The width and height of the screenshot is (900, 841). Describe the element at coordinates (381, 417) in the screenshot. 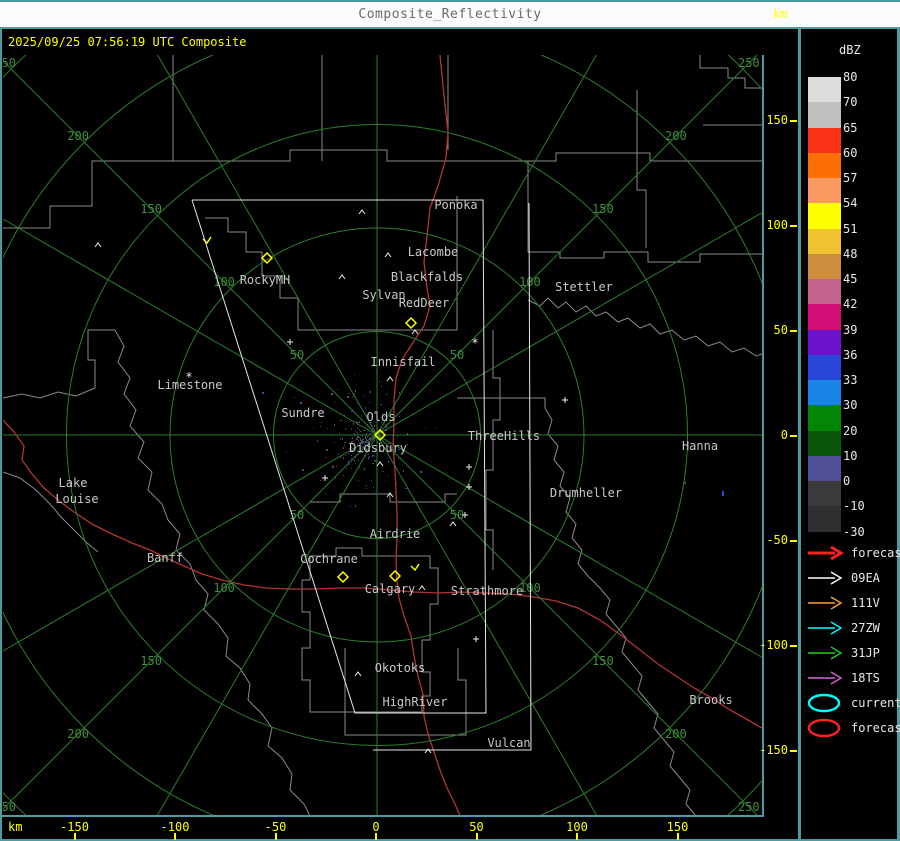

I see `place-label: Olds` at that location.